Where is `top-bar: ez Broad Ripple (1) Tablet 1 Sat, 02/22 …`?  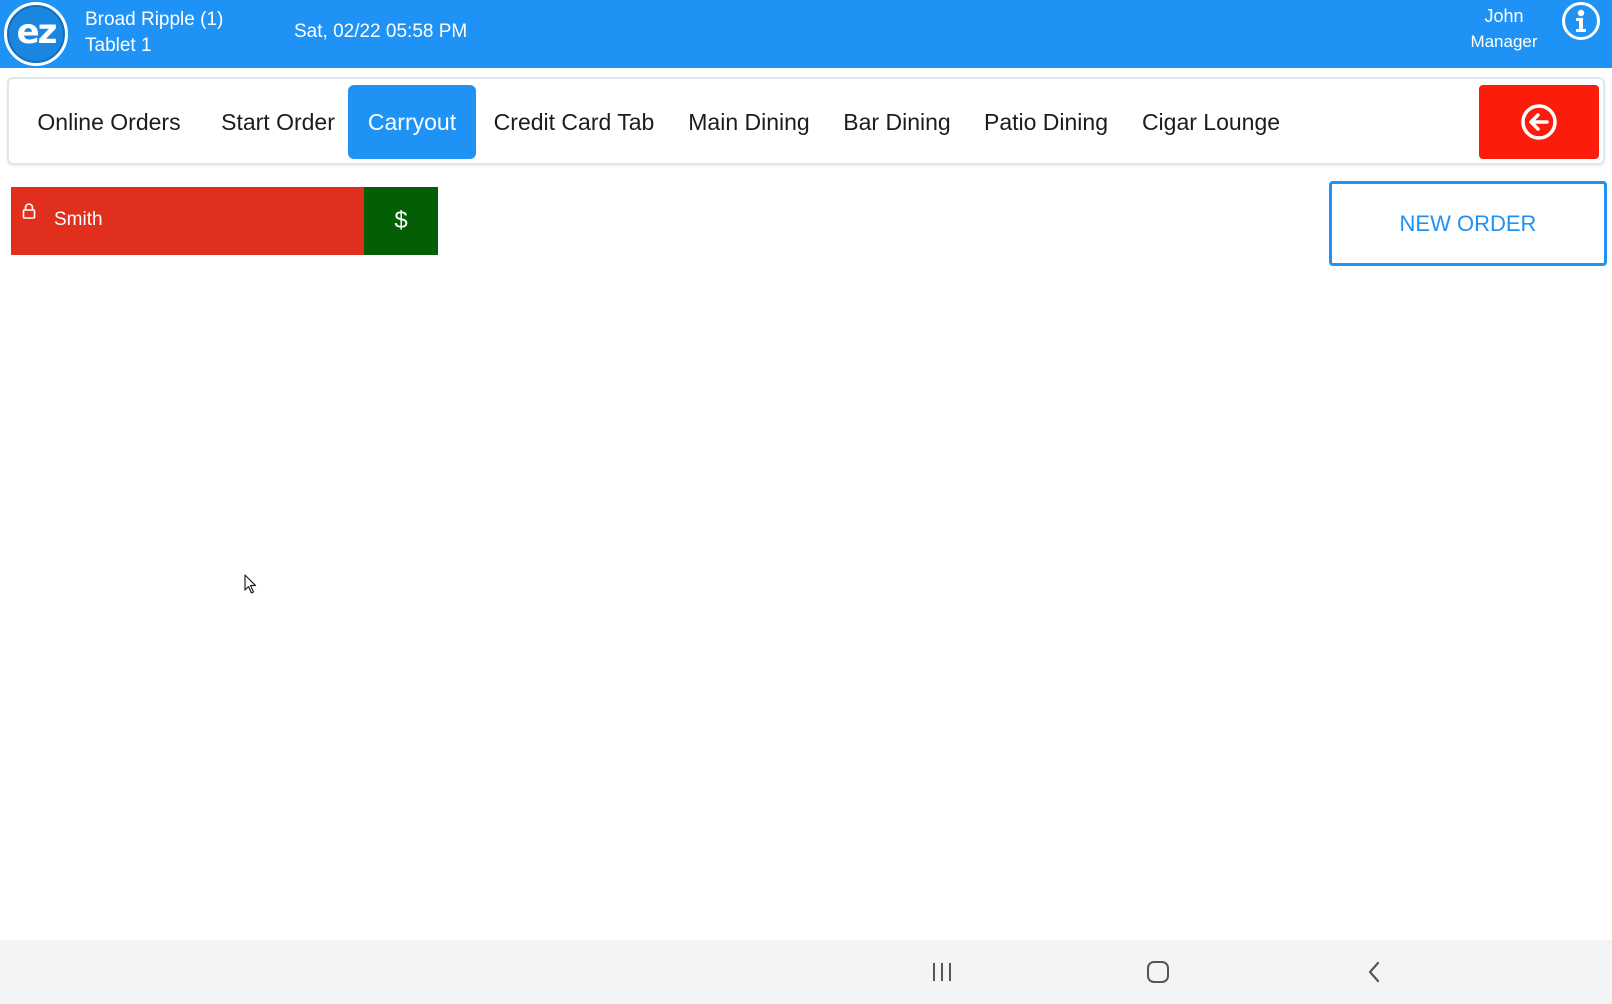
top-bar: ez Broad Ripple (1) Tablet 1 Sat, 02/22 … is located at coordinates (806, 34).